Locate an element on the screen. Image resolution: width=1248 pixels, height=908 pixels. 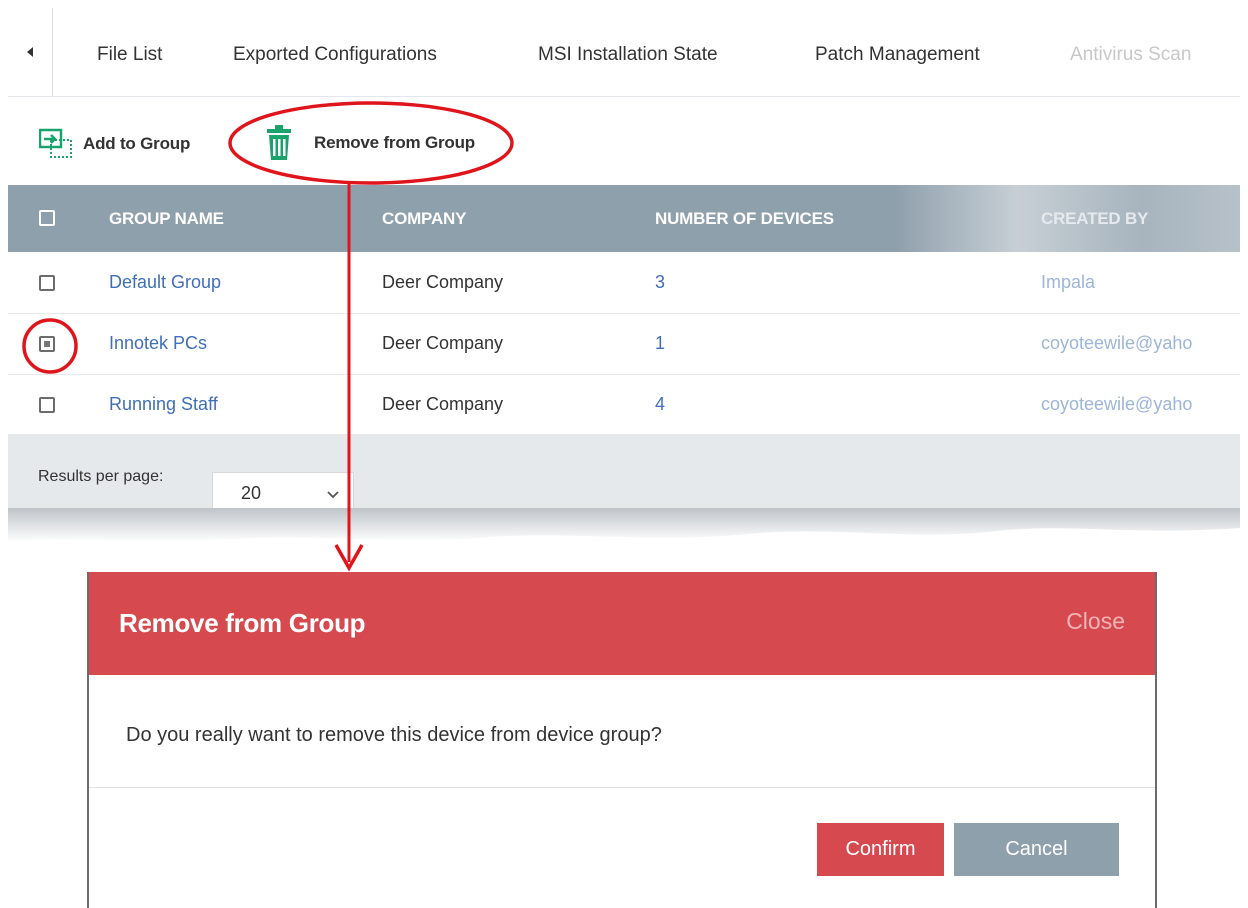
created-by-link: Impala is located at coordinates (1068, 282).